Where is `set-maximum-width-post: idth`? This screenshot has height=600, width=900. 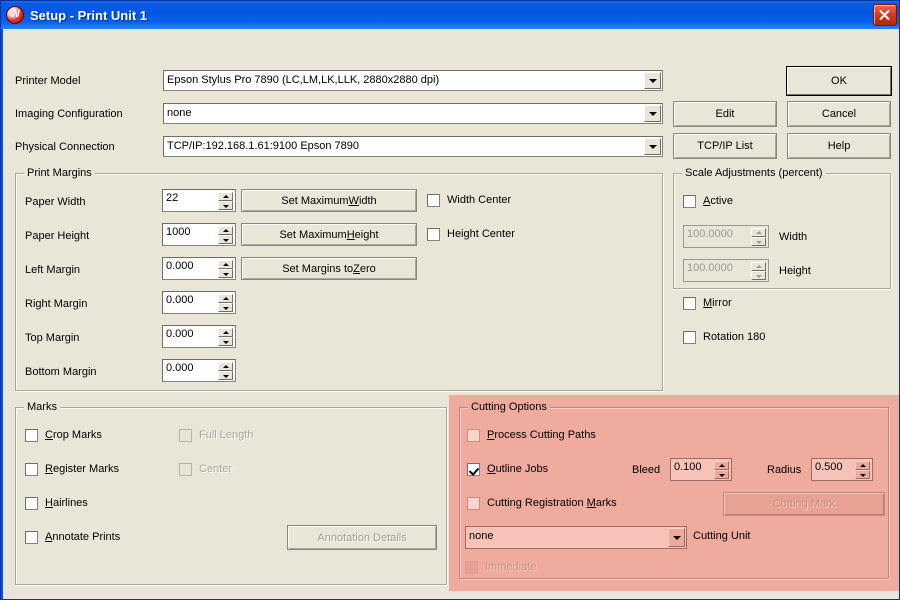 set-maximum-width-post: idth is located at coordinates (367, 200).